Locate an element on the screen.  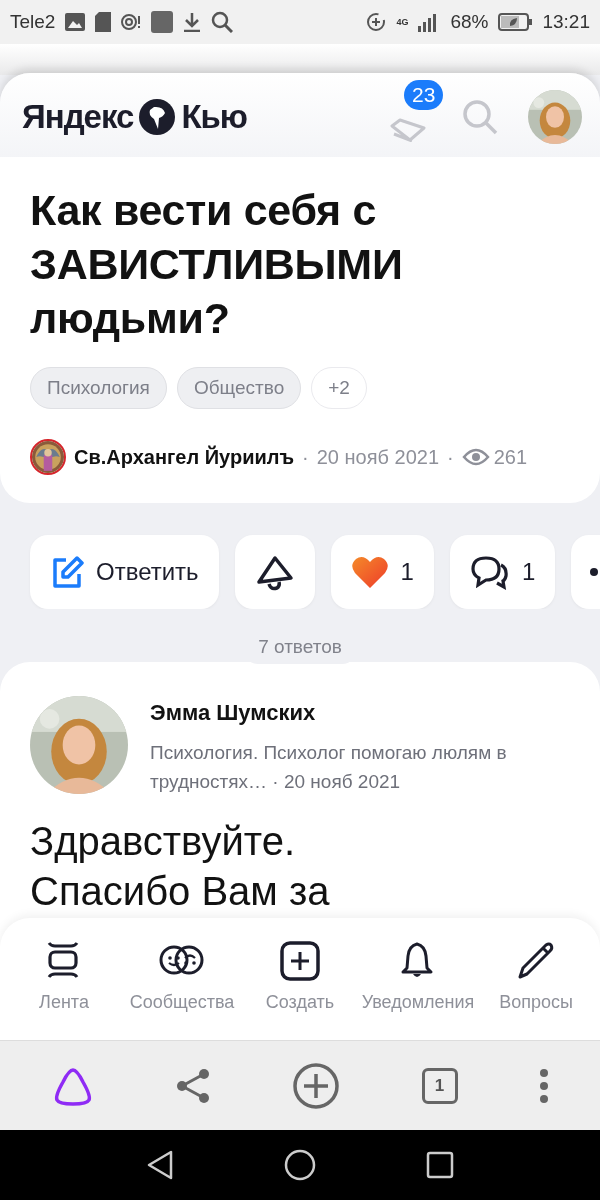
edit-icon is located at coordinates (67, 572).